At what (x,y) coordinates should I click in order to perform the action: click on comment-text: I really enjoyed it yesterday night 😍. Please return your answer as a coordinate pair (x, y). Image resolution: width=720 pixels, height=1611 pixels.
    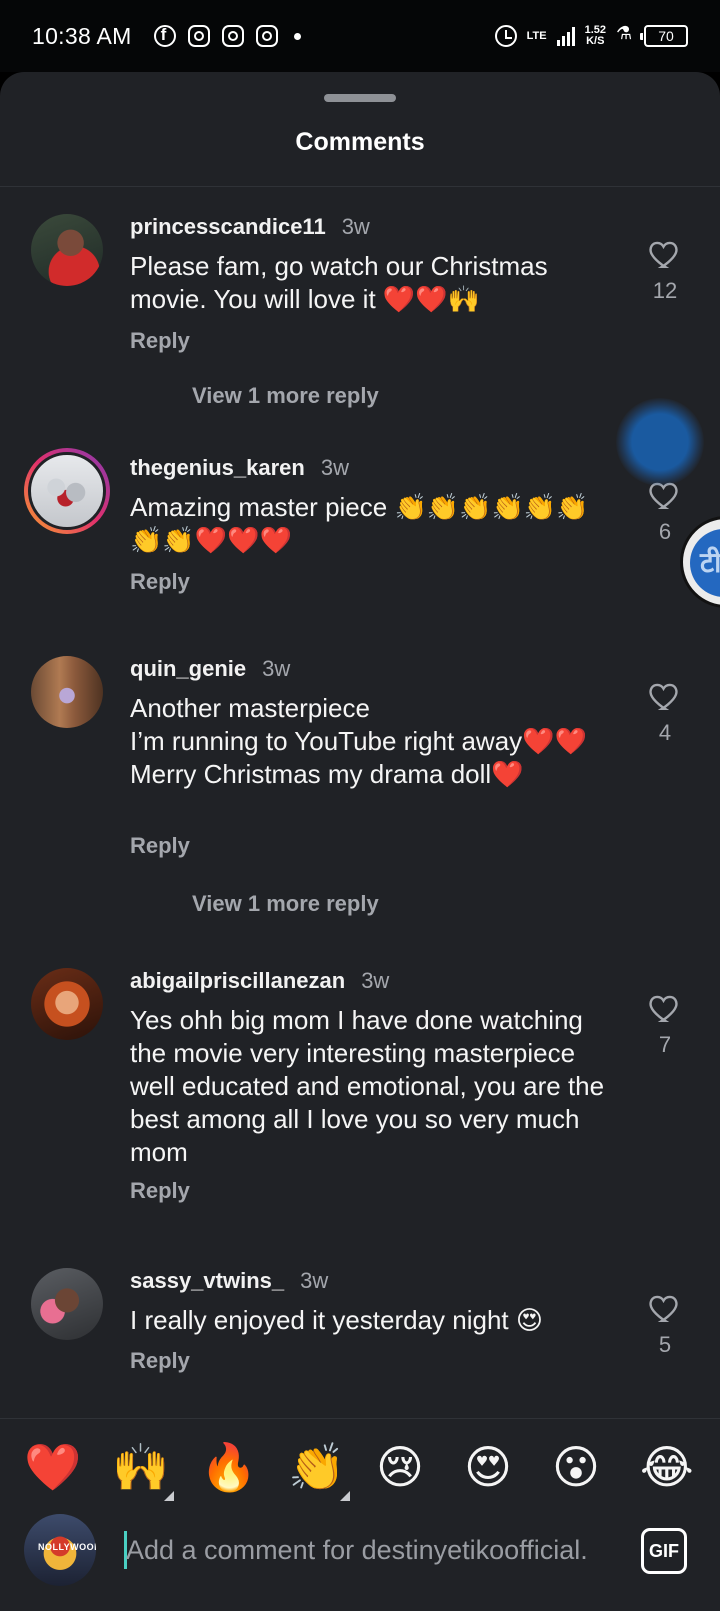
    Looking at the image, I should click on (336, 1320).